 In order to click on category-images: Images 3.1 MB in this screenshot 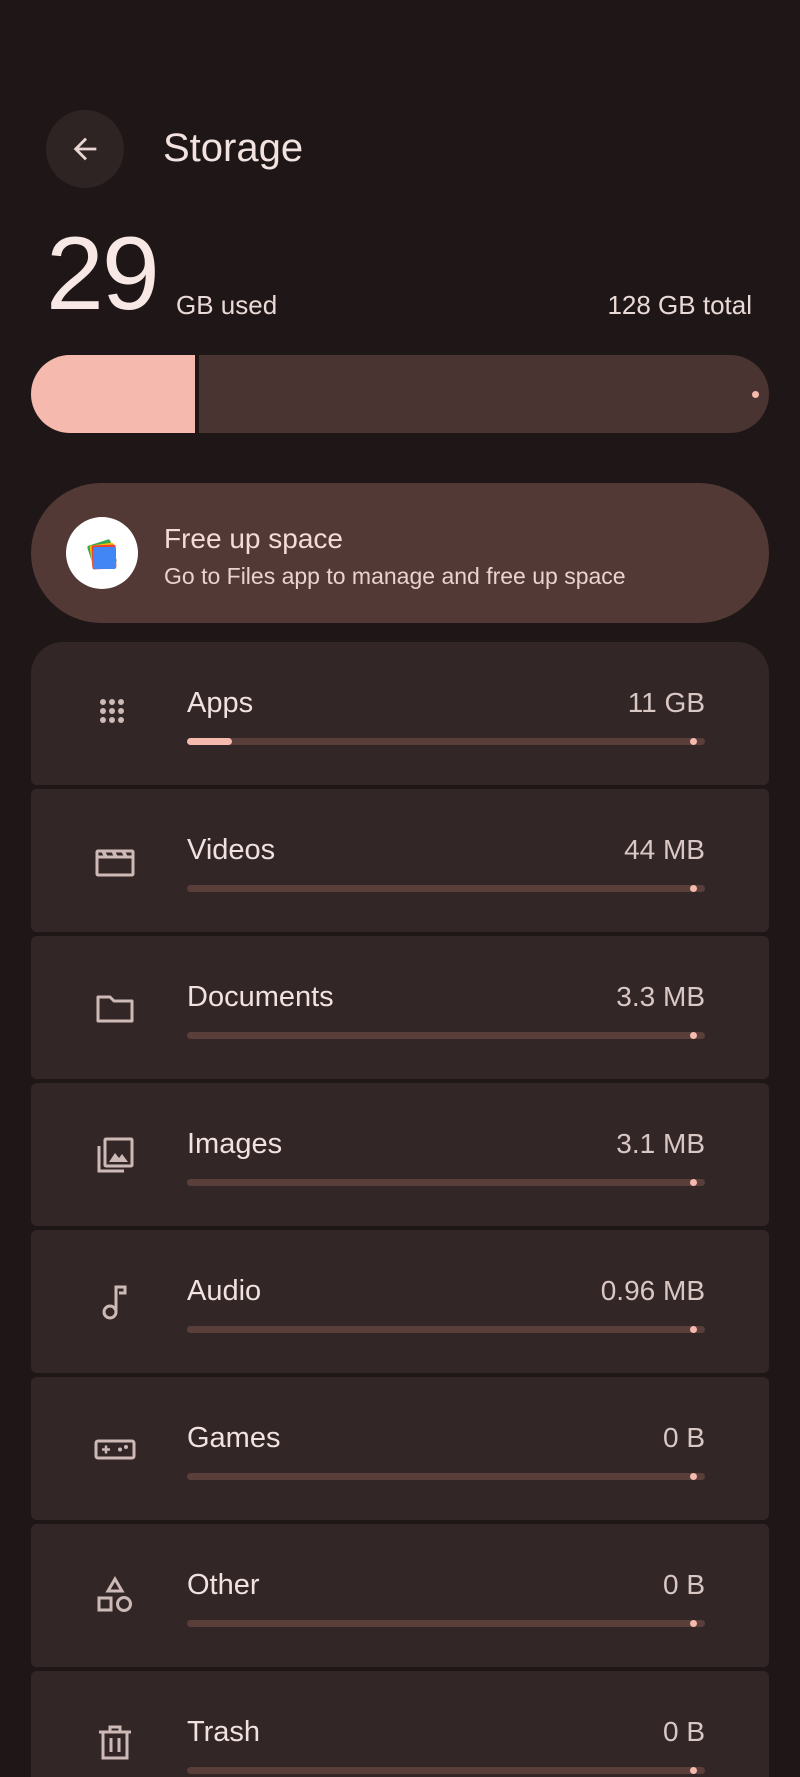, I will do `click(400, 1154)`.